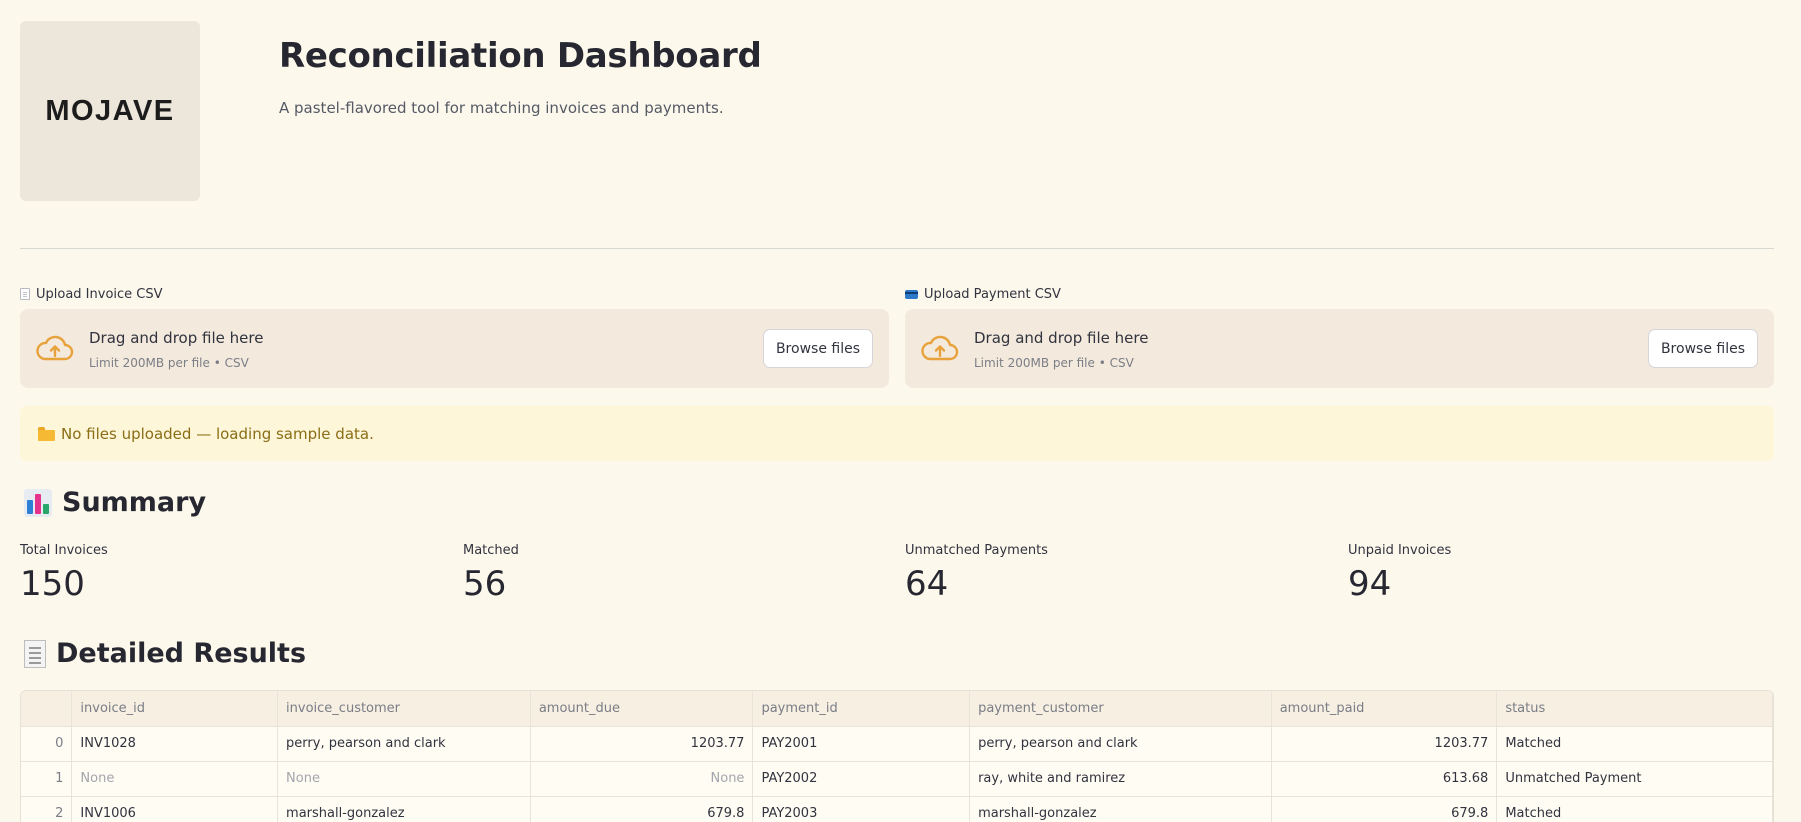 This screenshot has height=822, width=1801. I want to click on metric-total-invoices: Total Invoices 150, so click(64, 573).